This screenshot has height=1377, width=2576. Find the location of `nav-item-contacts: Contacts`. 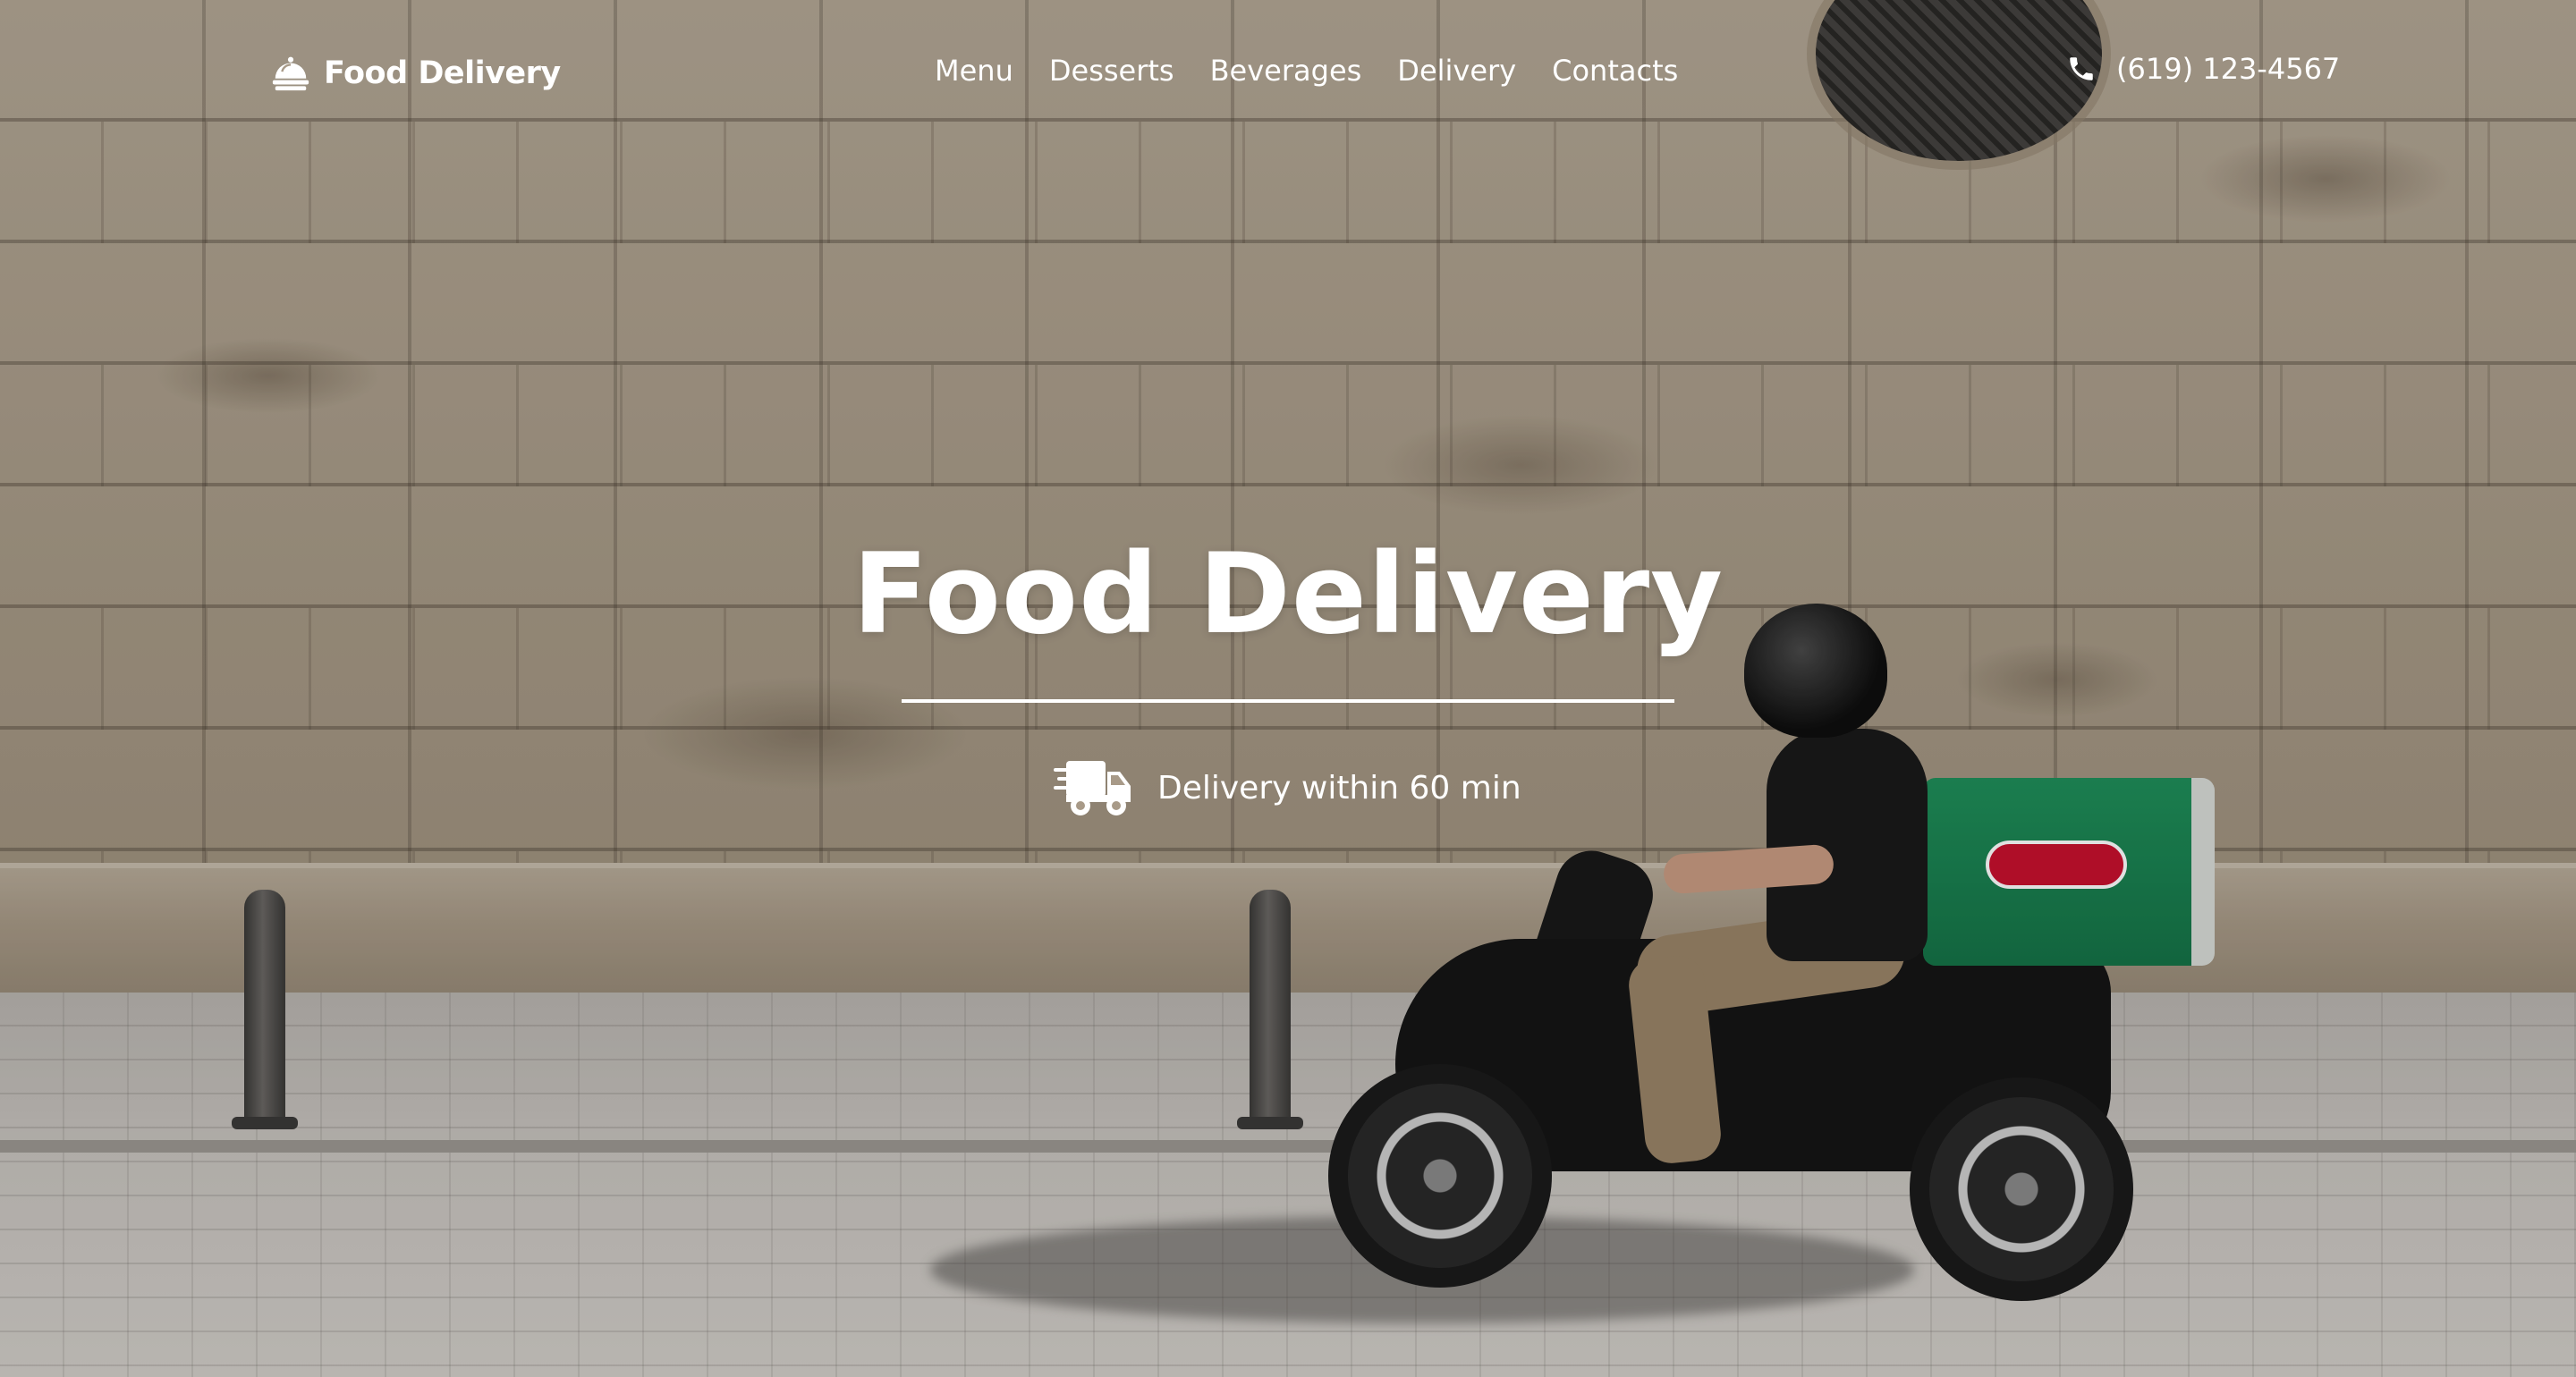

nav-item-contacts: Contacts is located at coordinates (1615, 71).